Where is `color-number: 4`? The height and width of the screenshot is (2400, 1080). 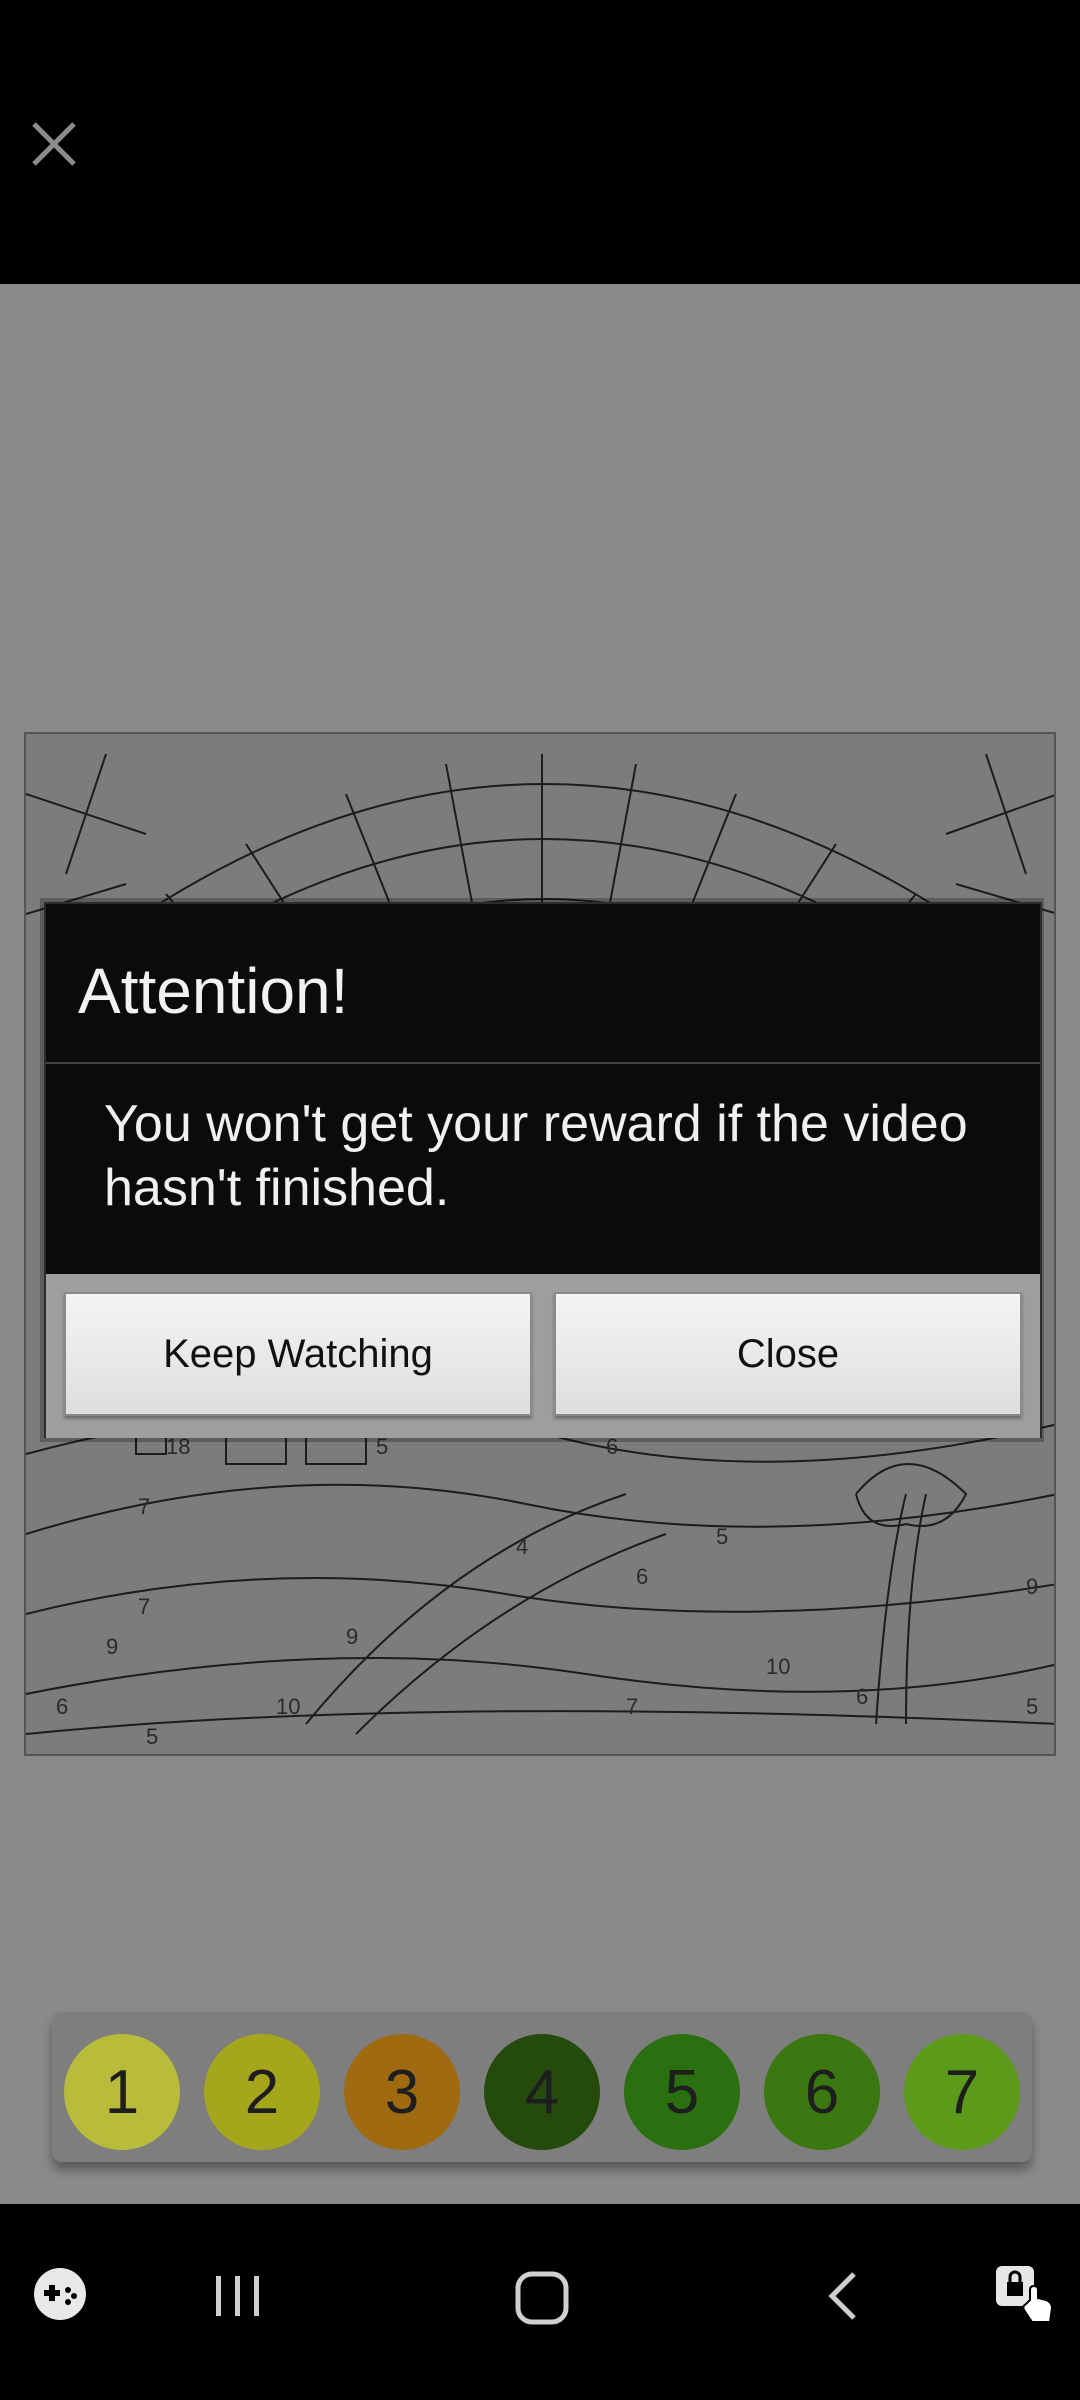
color-number: 4 is located at coordinates (542, 2092).